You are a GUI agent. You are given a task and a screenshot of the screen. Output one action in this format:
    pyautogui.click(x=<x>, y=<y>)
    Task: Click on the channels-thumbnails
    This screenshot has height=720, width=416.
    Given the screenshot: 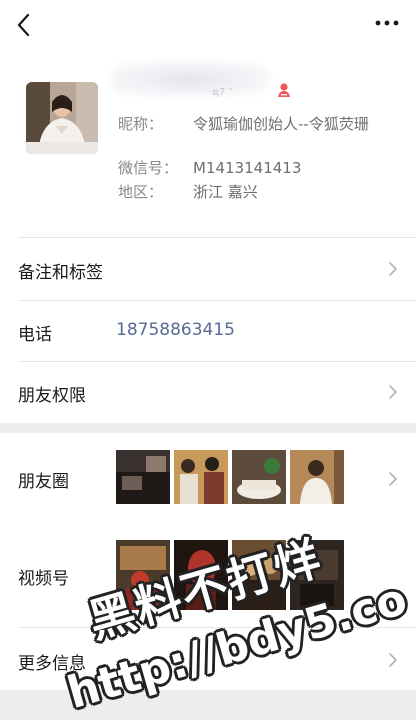 What is the action you would take?
    pyautogui.click(x=236, y=575)
    